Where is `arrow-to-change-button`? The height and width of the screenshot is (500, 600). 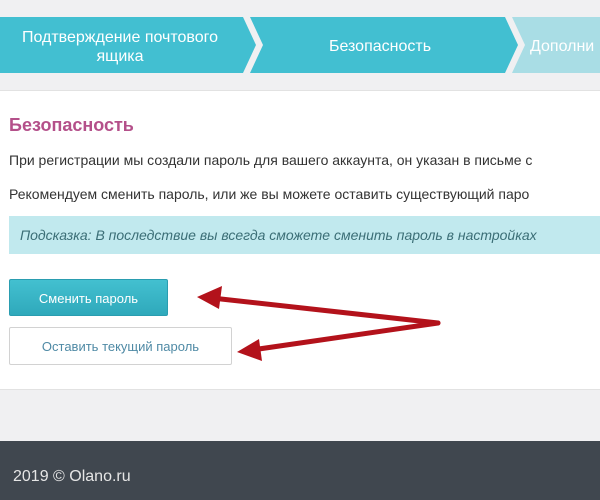 arrow-to-change-button is located at coordinates (325, 310).